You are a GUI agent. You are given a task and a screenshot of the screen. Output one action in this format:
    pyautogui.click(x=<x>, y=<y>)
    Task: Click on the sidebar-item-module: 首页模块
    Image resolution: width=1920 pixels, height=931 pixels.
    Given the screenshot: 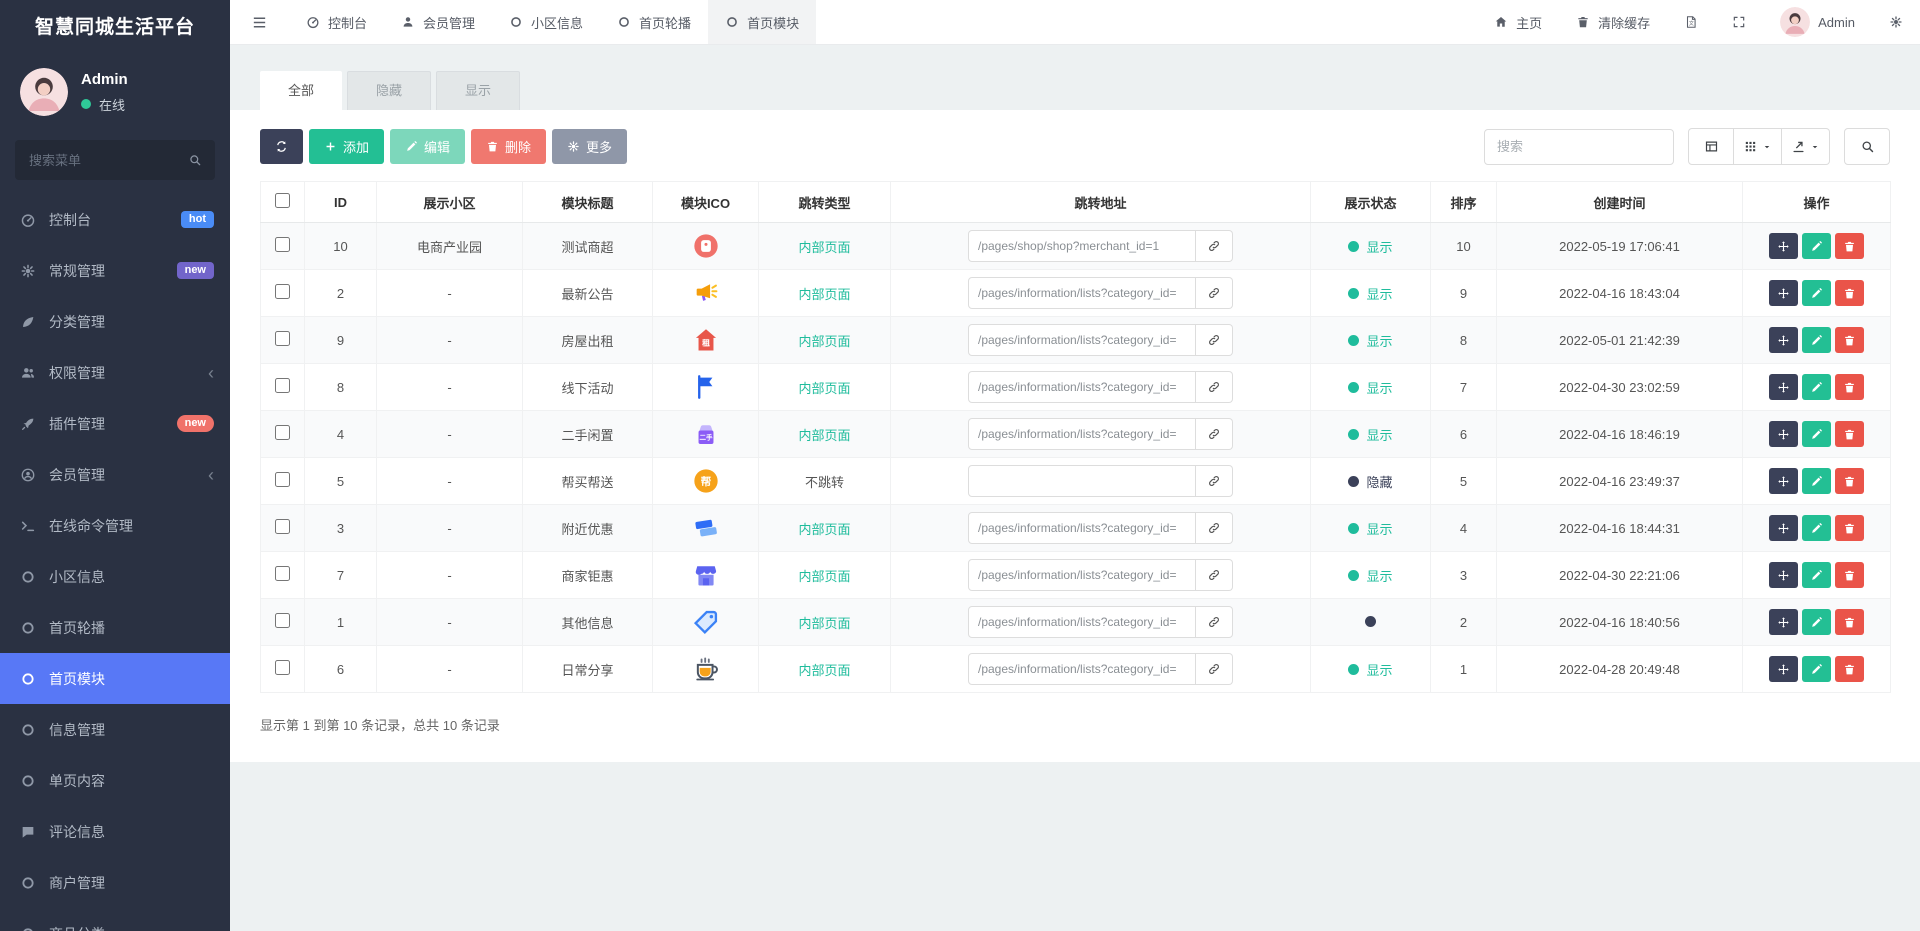 What is the action you would take?
    pyautogui.click(x=115, y=678)
    